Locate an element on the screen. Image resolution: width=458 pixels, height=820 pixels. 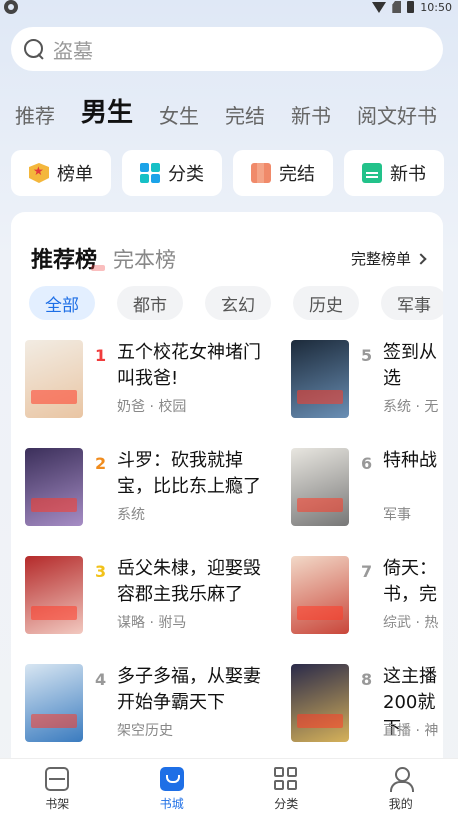
book-tags: 谋略 · 驸马 is located at coordinates (152, 623).